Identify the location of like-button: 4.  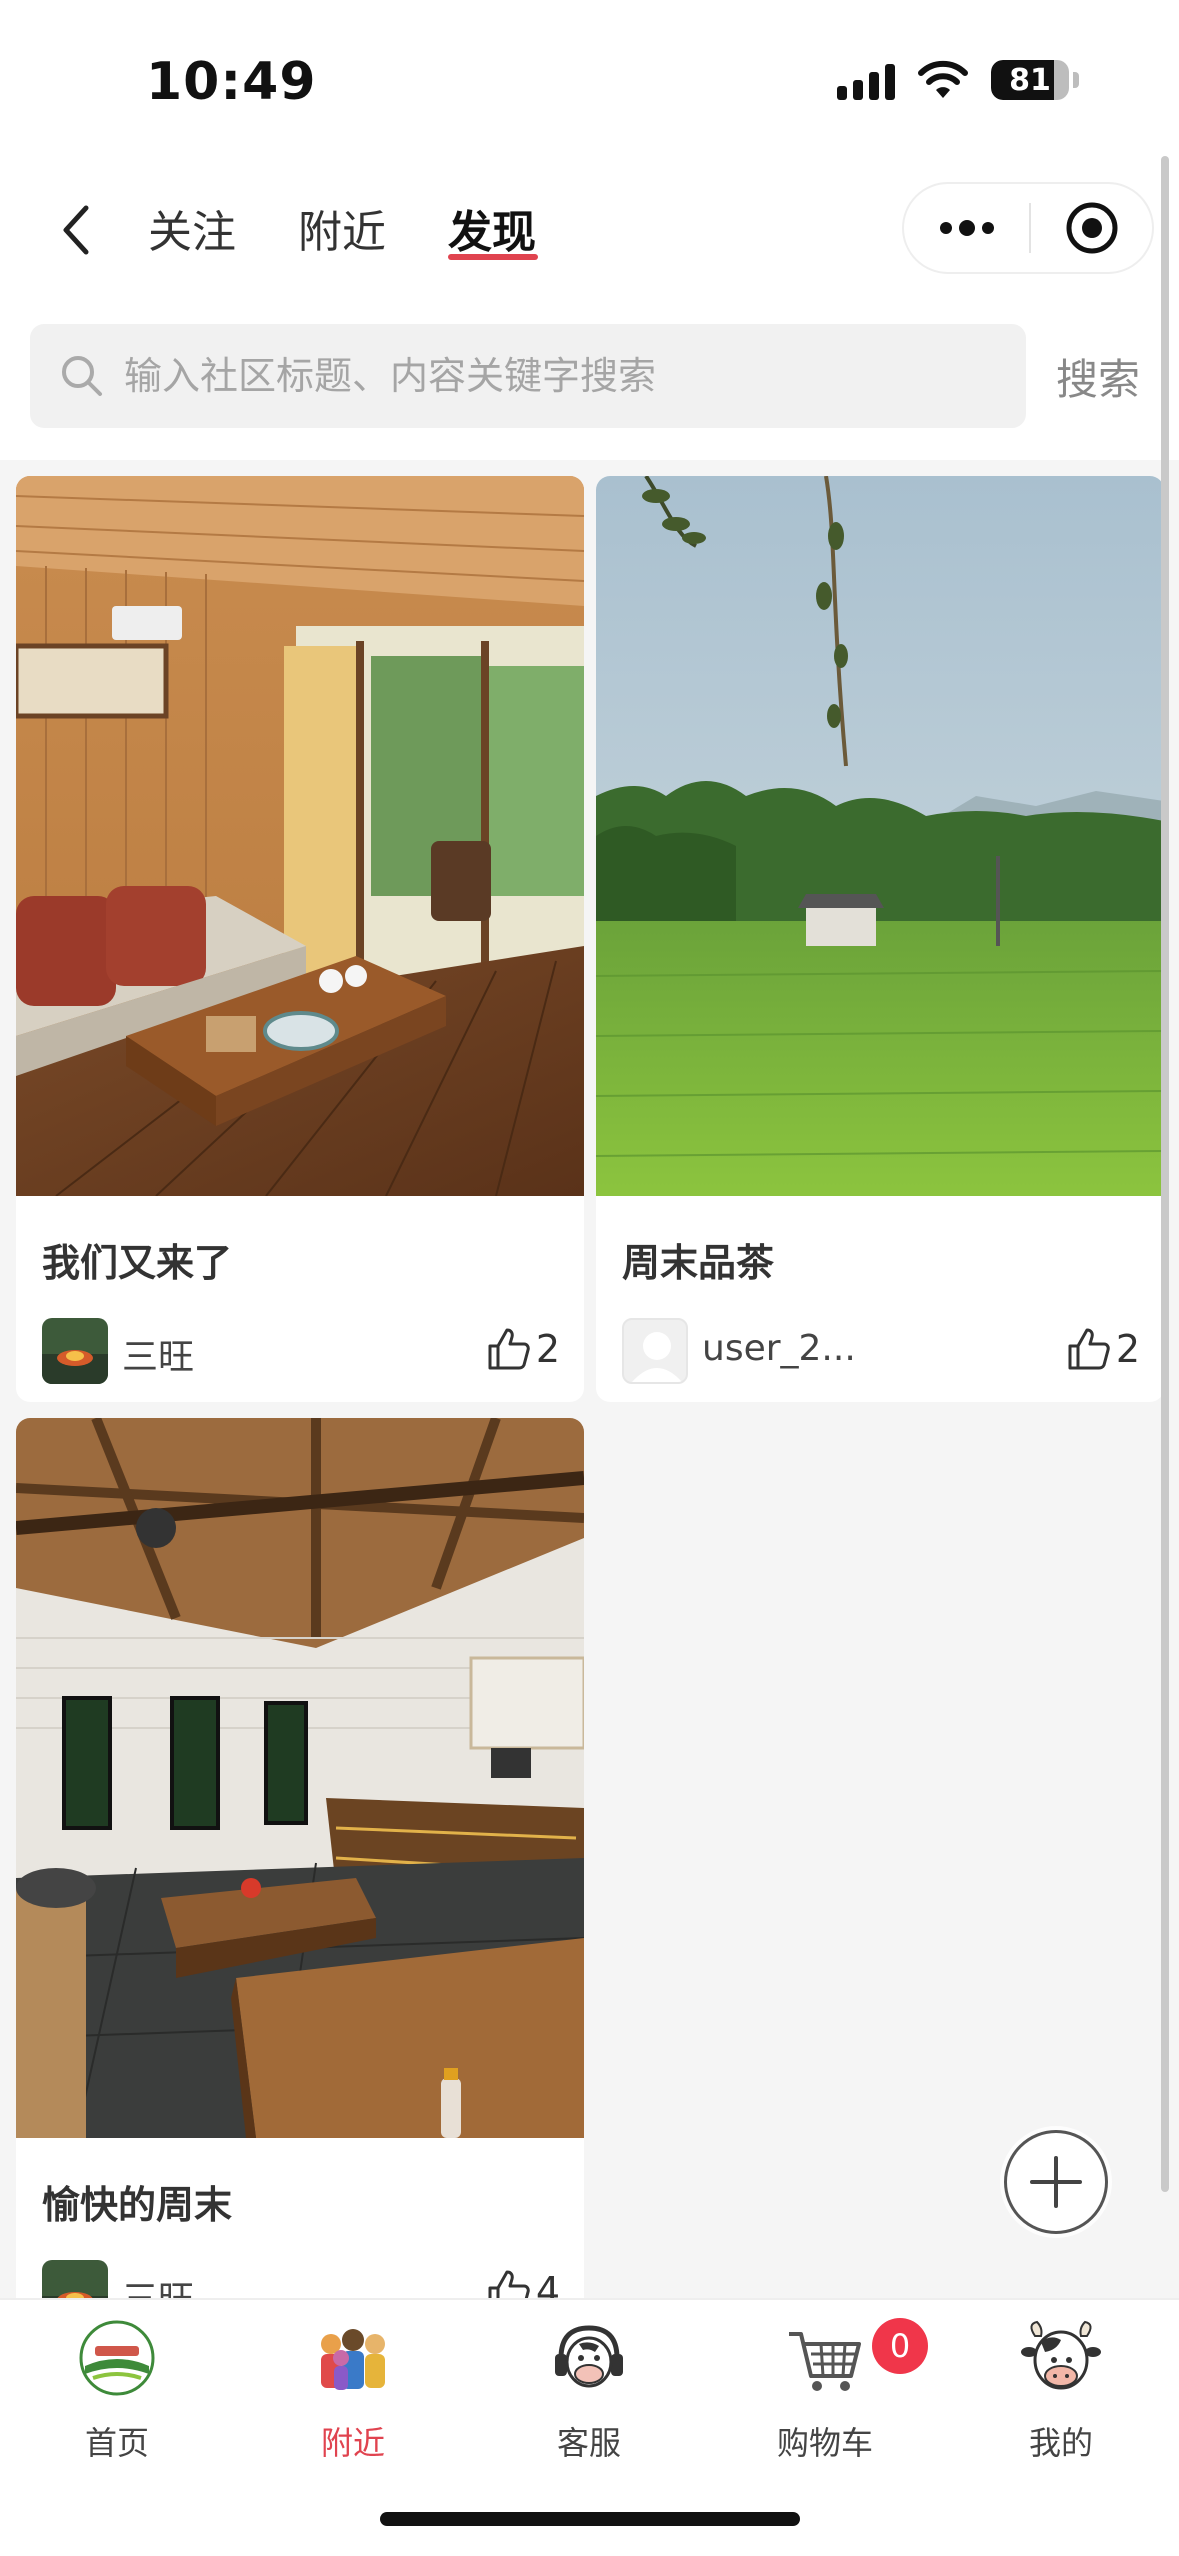
(523, 2283).